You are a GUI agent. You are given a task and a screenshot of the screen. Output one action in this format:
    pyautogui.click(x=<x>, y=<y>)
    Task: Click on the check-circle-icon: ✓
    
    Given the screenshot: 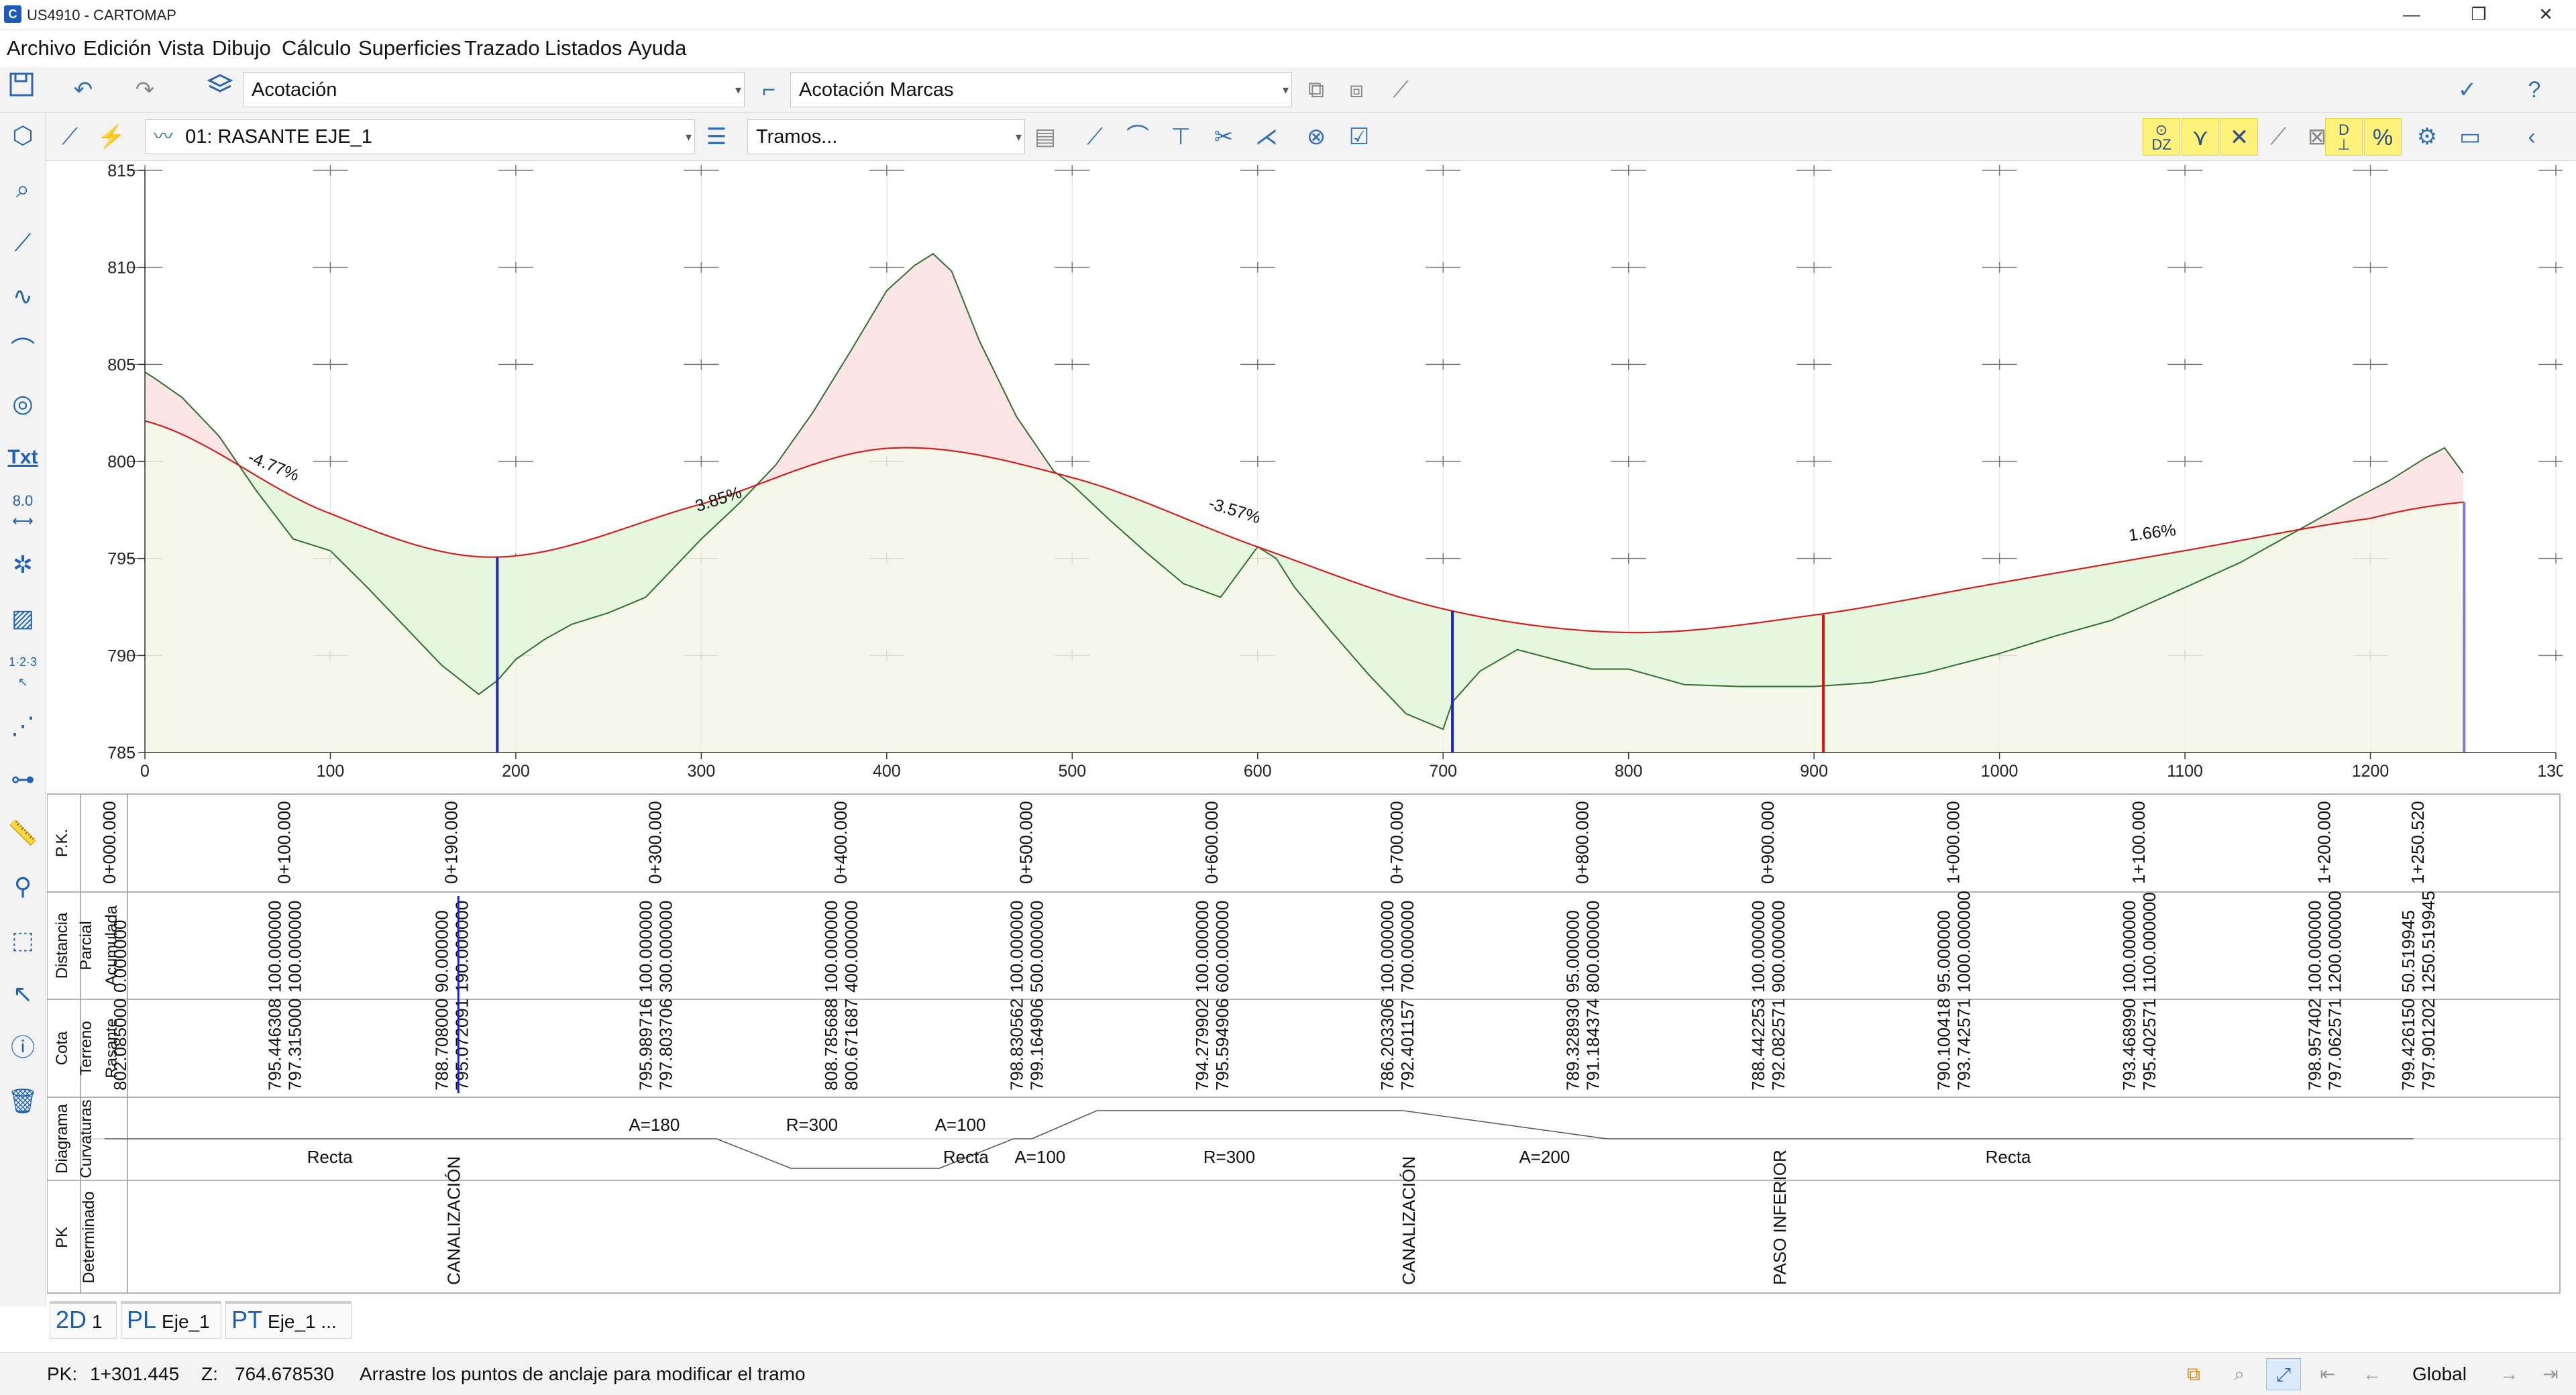 What is the action you would take?
    pyautogui.click(x=2467, y=90)
    